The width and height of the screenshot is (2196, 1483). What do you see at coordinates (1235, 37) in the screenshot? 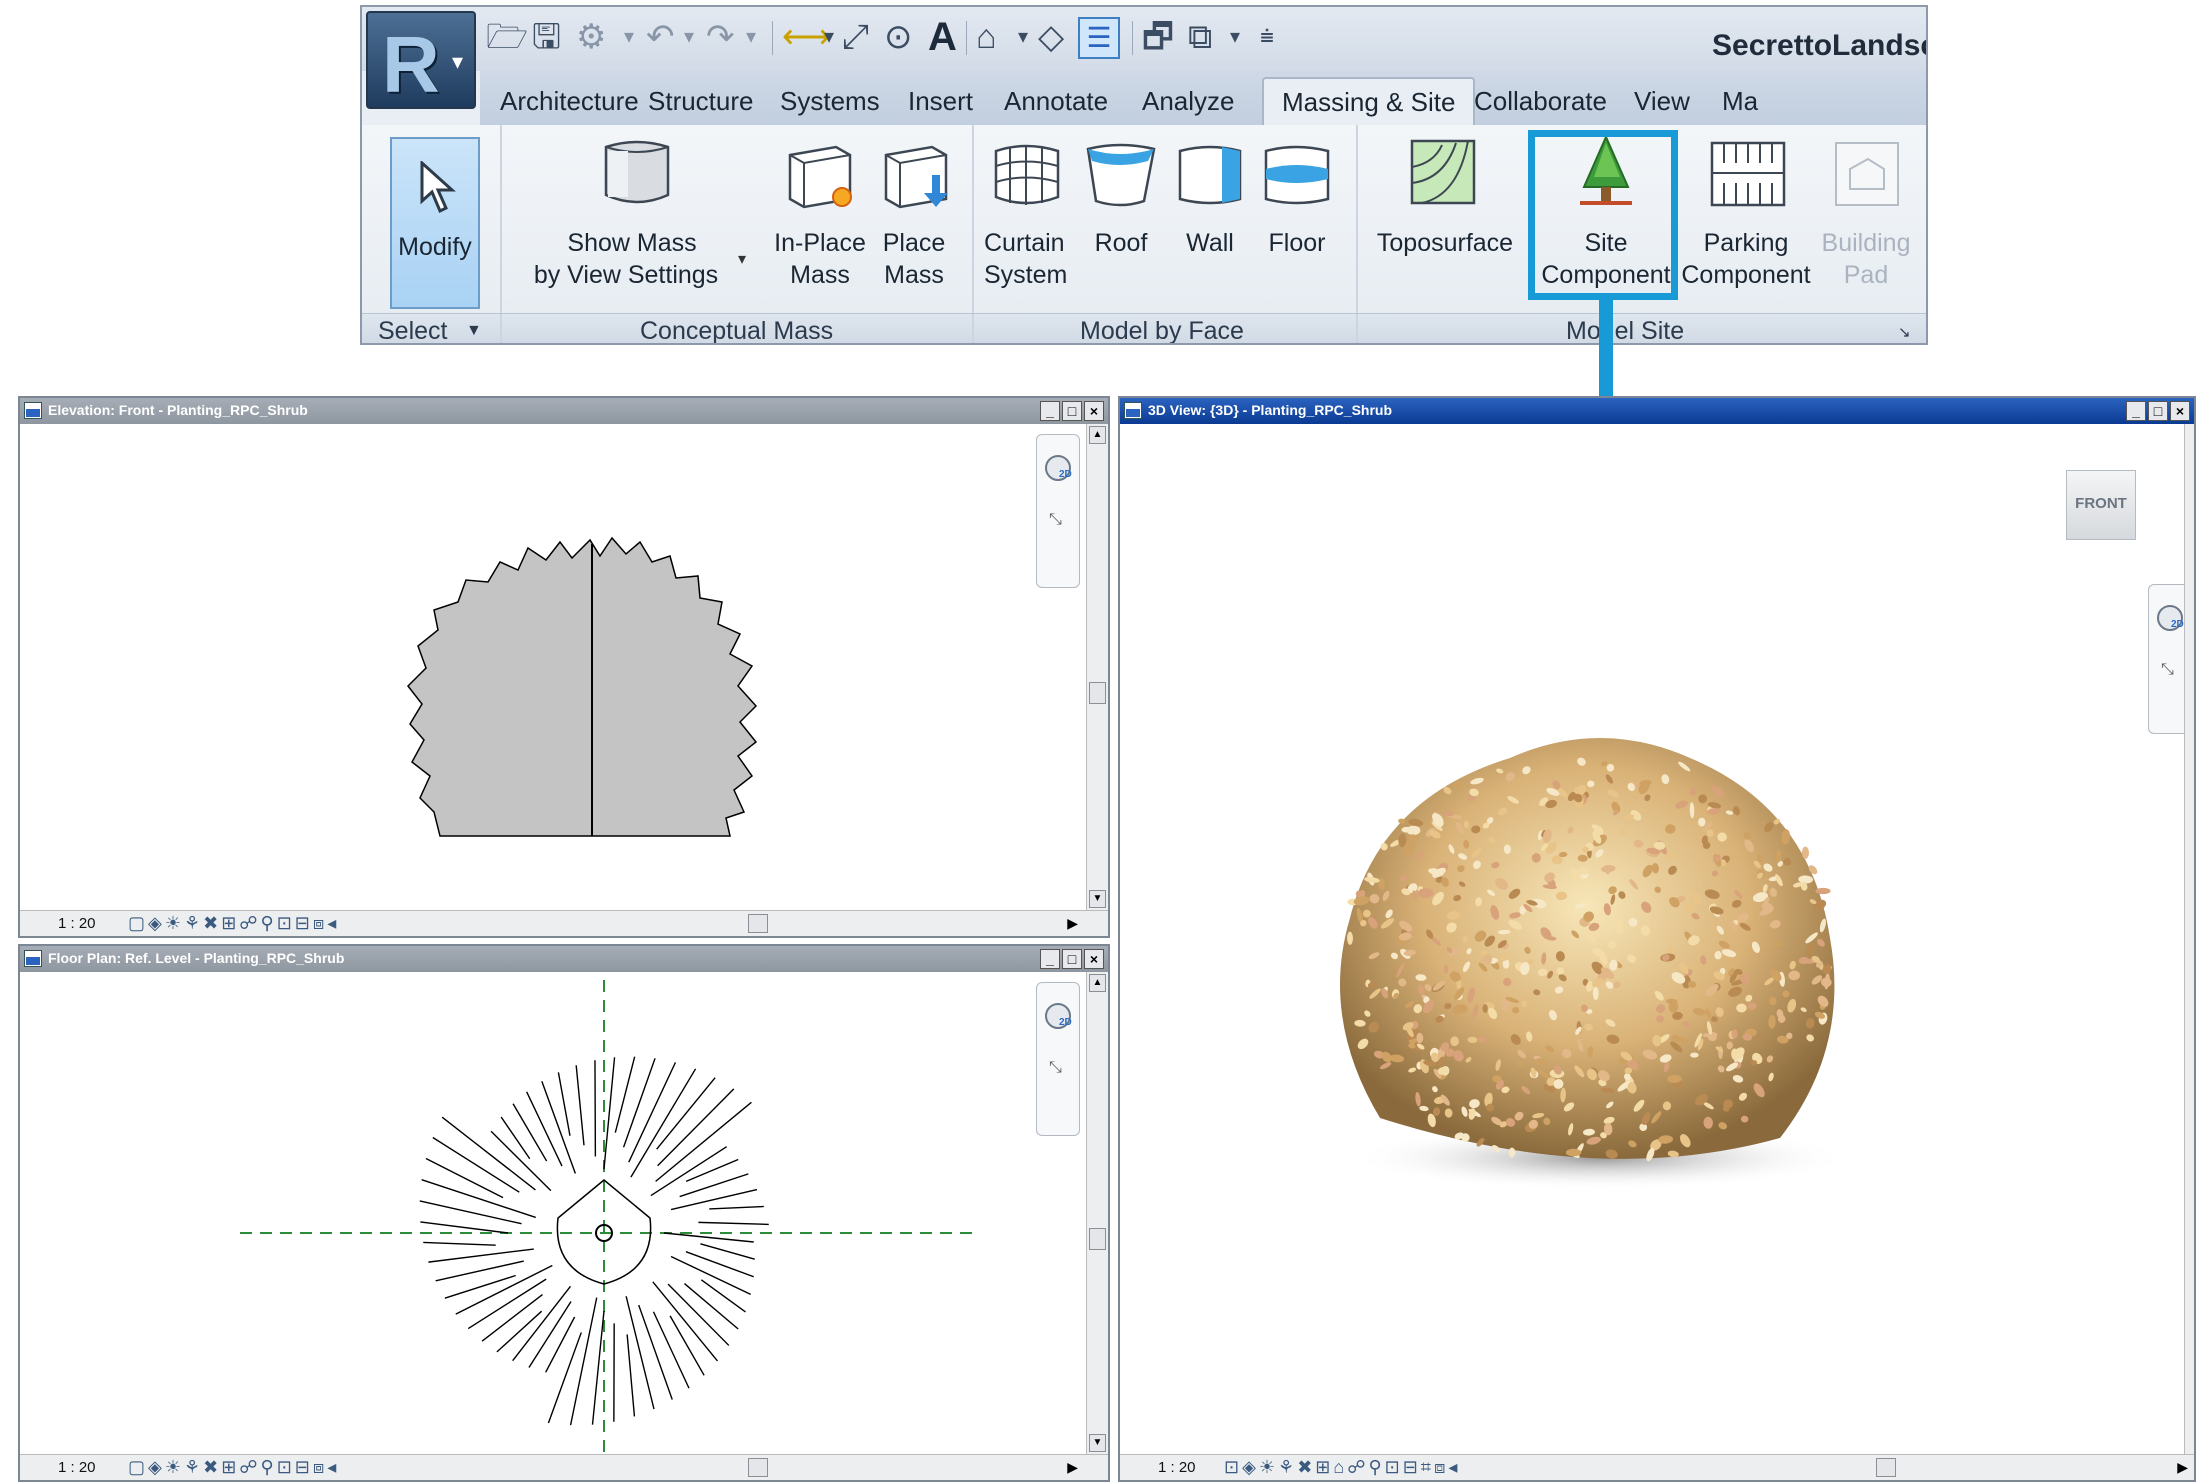
I see `switch-windows-dropdown-icon: ▾` at bounding box center [1235, 37].